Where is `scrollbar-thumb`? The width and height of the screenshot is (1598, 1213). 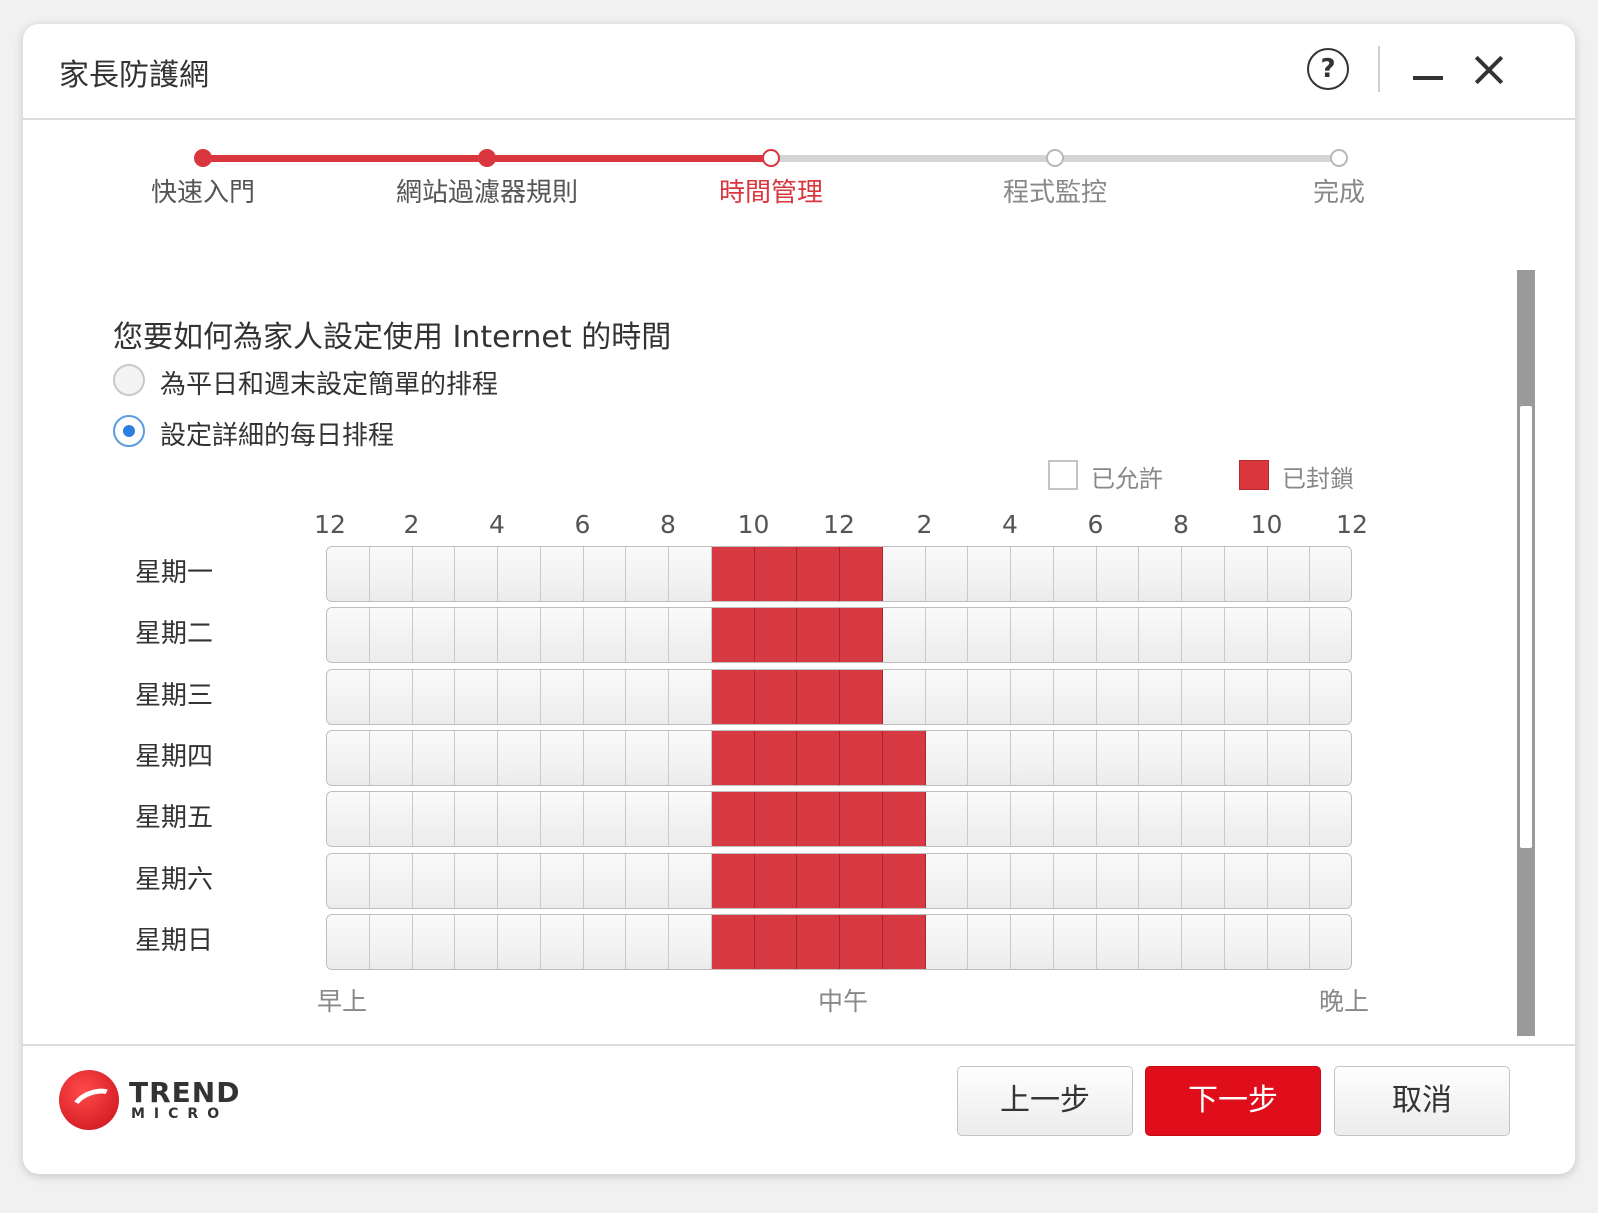
scrollbar-thumb is located at coordinates (1526, 627).